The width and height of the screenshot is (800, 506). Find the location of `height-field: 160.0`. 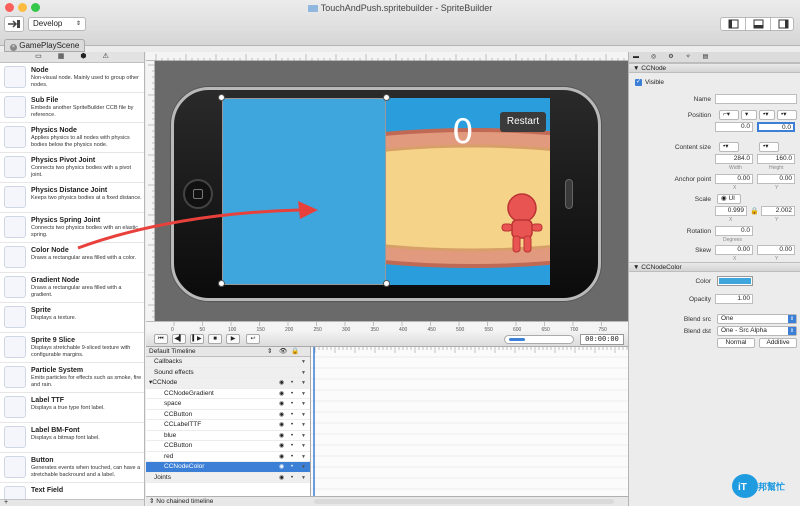

height-field: 160.0 is located at coordinates (776, 159).